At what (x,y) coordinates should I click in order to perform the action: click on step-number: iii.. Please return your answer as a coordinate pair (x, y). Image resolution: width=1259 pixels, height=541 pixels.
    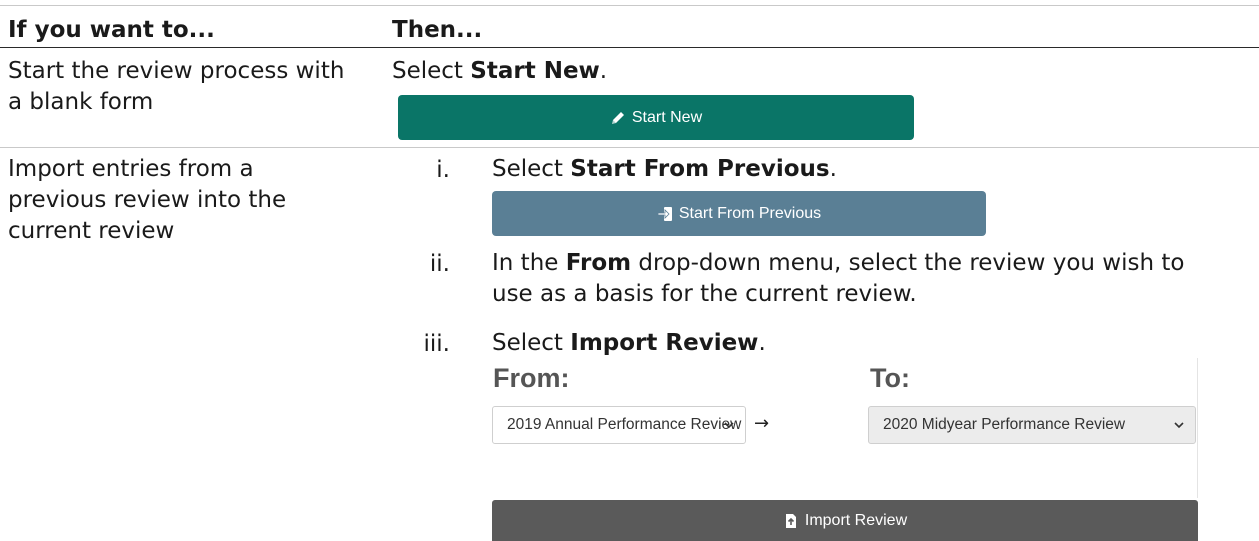
    Looking at the image, I should click on (436, 344).